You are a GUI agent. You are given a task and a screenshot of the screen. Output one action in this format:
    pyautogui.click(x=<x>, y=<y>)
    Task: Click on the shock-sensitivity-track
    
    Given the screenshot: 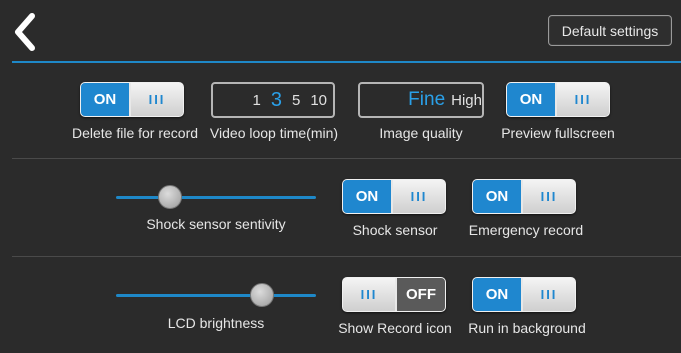 What is the action you would take?
    pyautogui.click(x=216, y=197)
    